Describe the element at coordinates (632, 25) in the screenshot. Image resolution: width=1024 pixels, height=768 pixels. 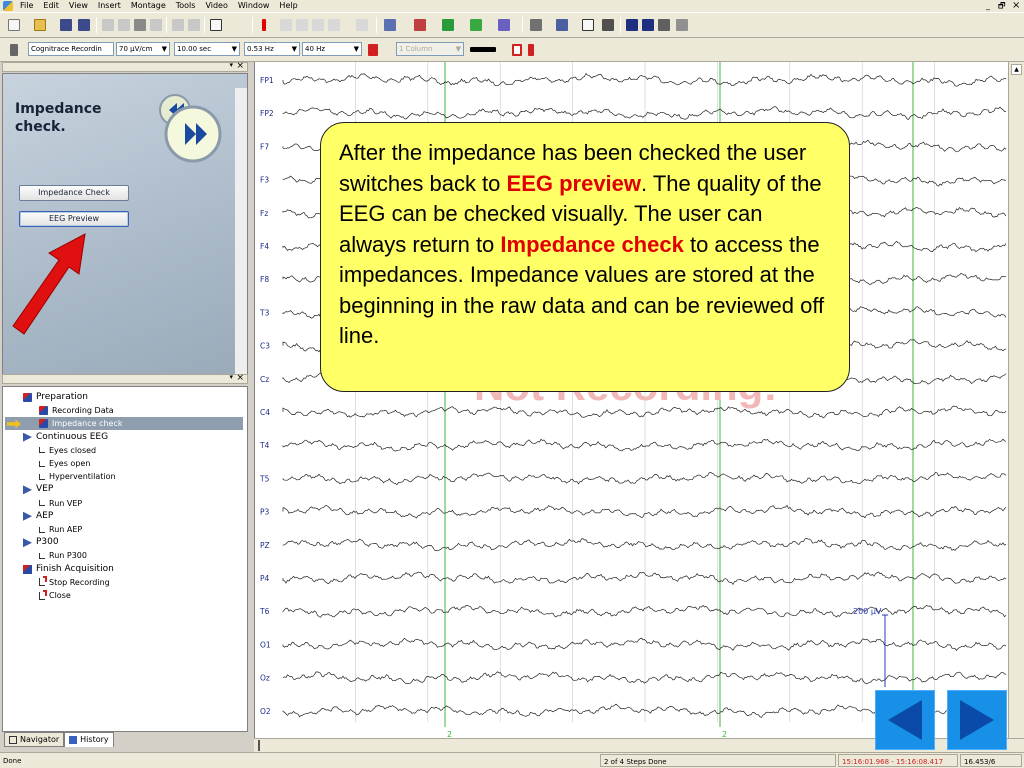
I see `window-icon` at that location.